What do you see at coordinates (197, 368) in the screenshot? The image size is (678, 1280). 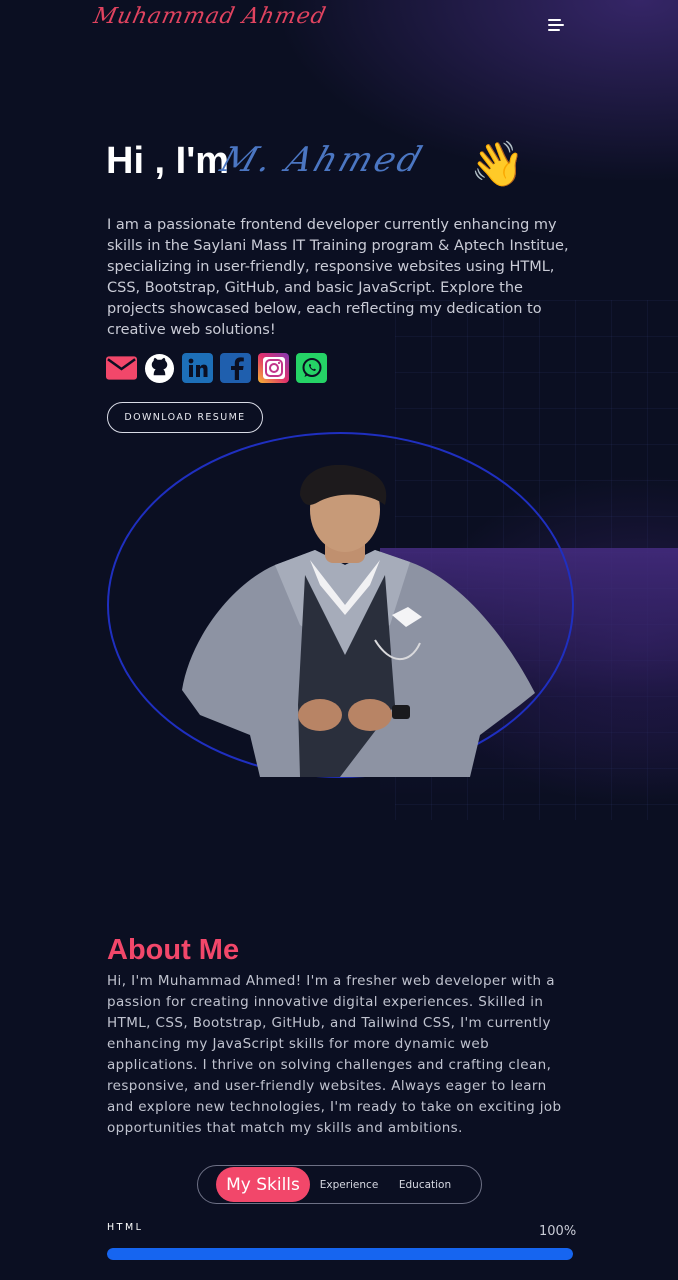 I see `linkedin-icon` at bounding box center [197, 368].